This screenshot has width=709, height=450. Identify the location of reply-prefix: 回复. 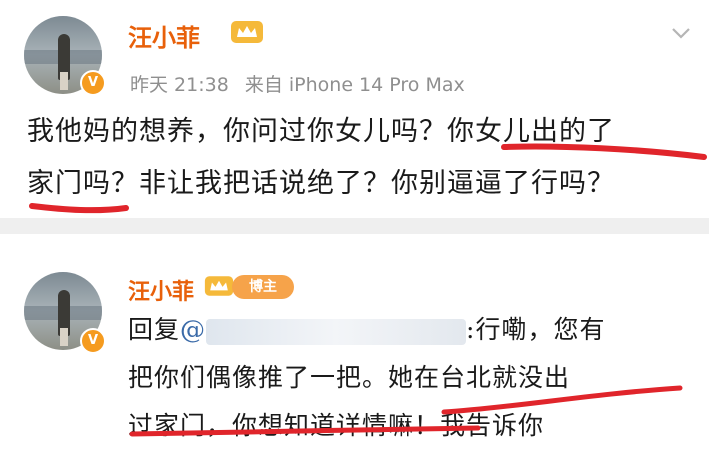
(154, 329).